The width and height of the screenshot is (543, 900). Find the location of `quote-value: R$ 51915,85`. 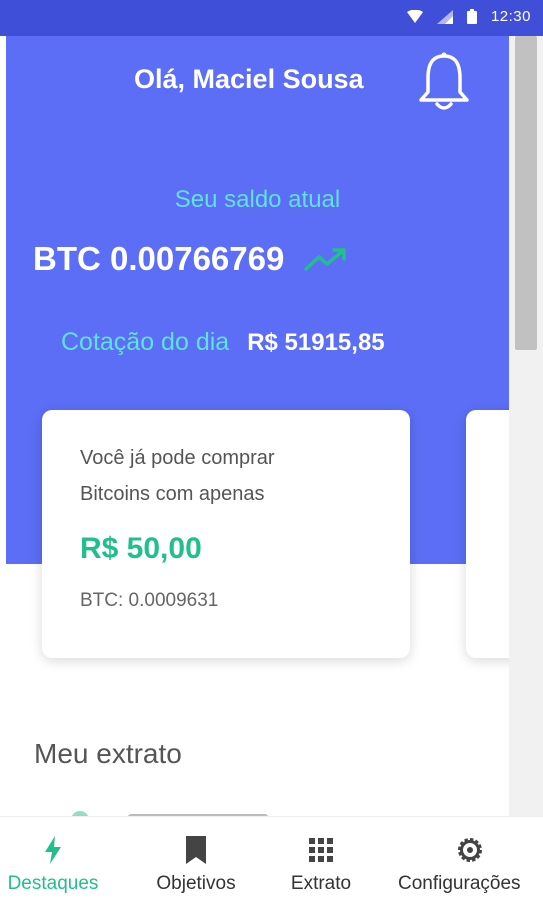

quote-value: R$ 51915,85 is located at coordinates (316, 342).